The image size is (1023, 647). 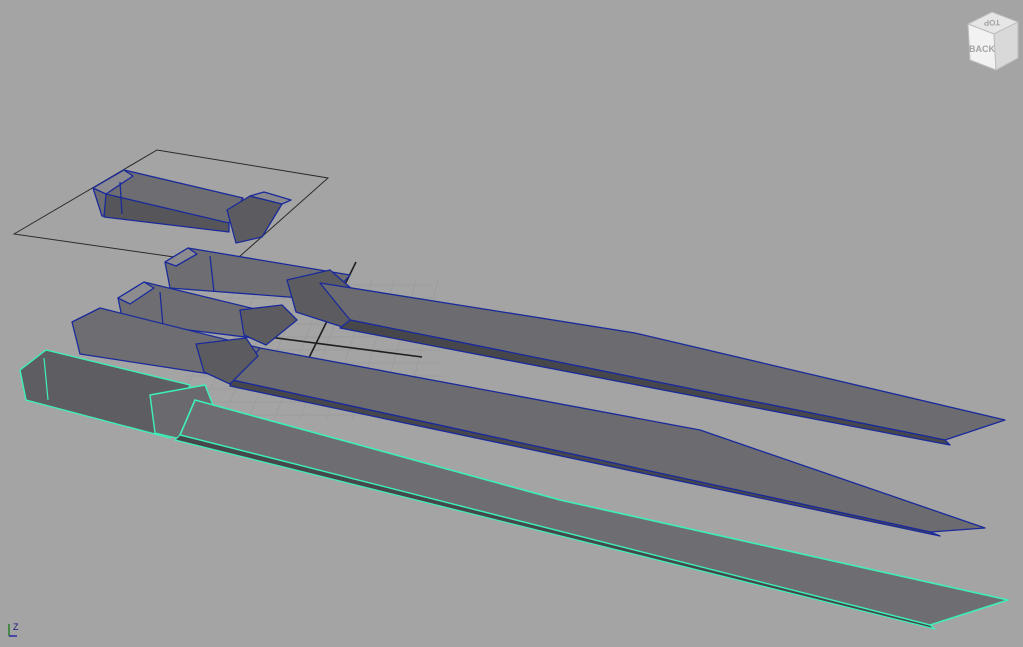 I want to click on axis-gizmo-icon: Z, so click(x=13, y=629).